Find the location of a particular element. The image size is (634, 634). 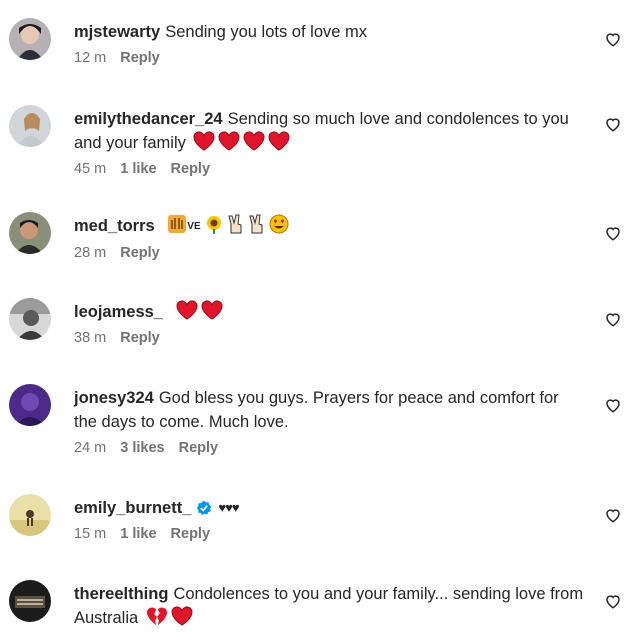

sunflower-emoji-icon is located at coordinates (213, 225).